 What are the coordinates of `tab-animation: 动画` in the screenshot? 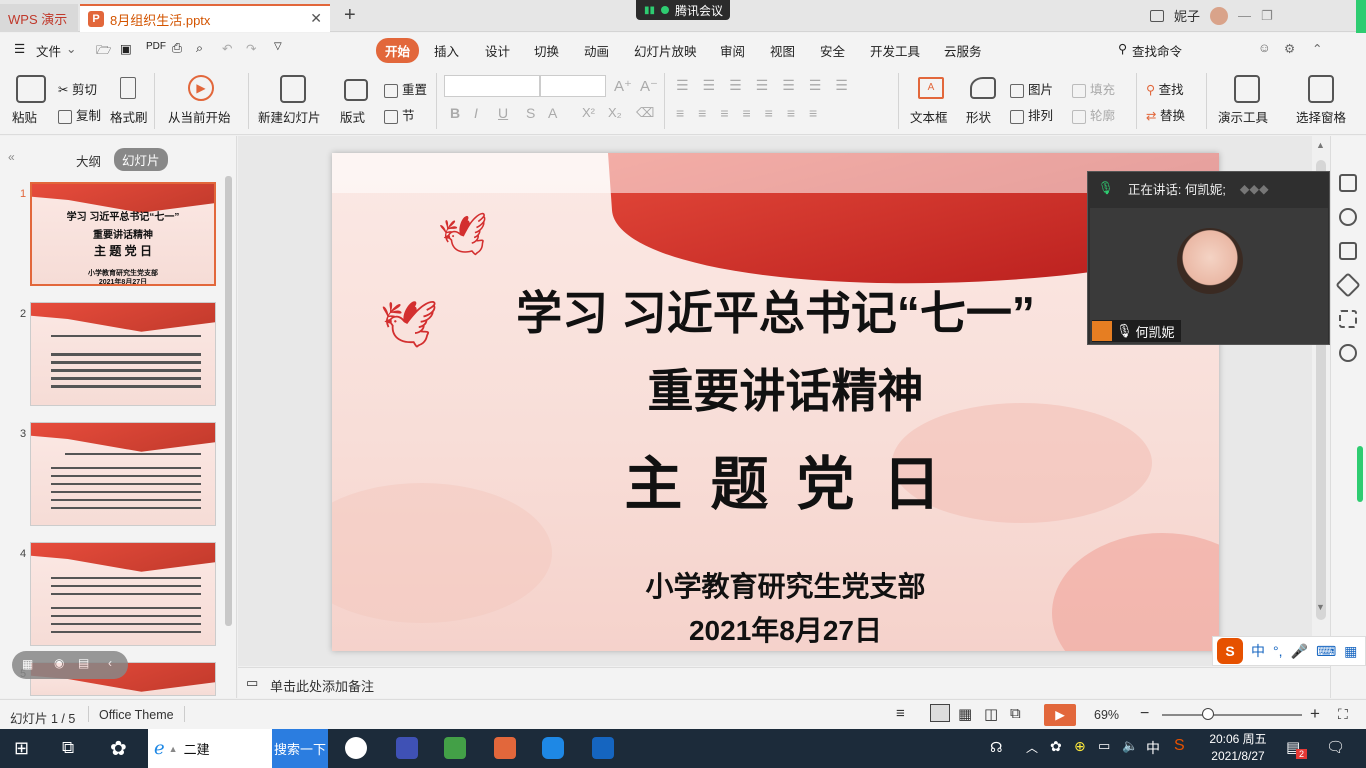 It's located at (596, 50).